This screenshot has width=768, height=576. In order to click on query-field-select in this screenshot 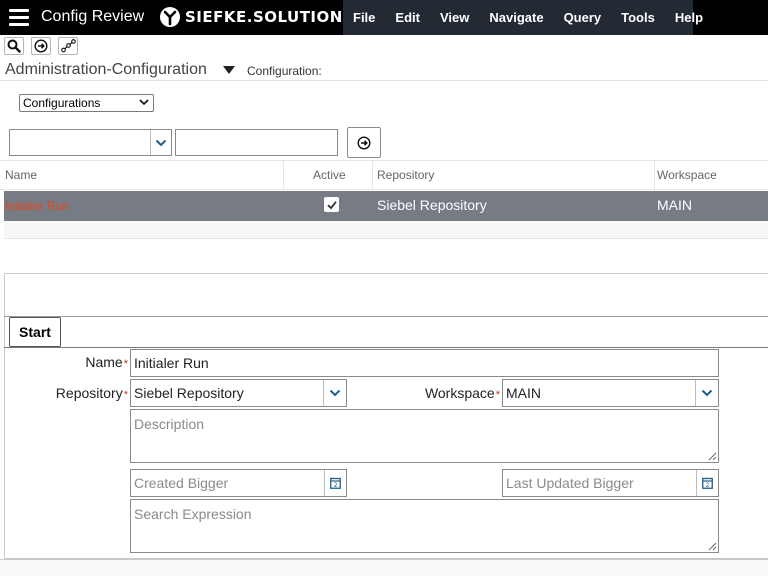, I will do `click(90, 142)`.